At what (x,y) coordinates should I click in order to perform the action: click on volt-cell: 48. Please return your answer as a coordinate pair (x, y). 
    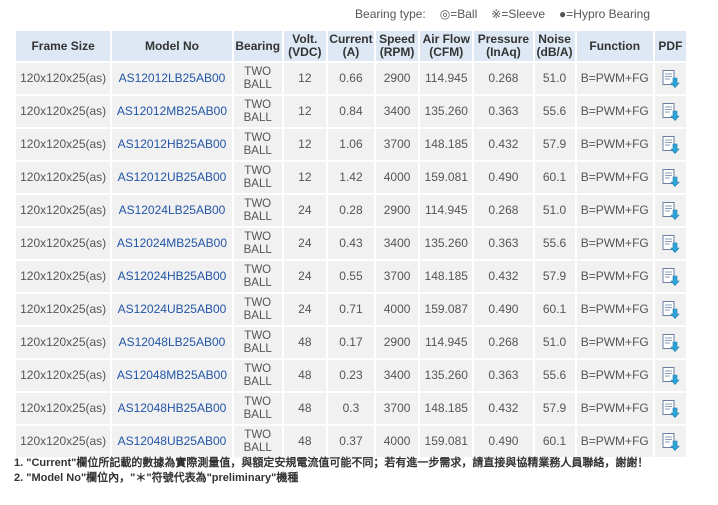
    Looking at the image, I should click on (304, 441).